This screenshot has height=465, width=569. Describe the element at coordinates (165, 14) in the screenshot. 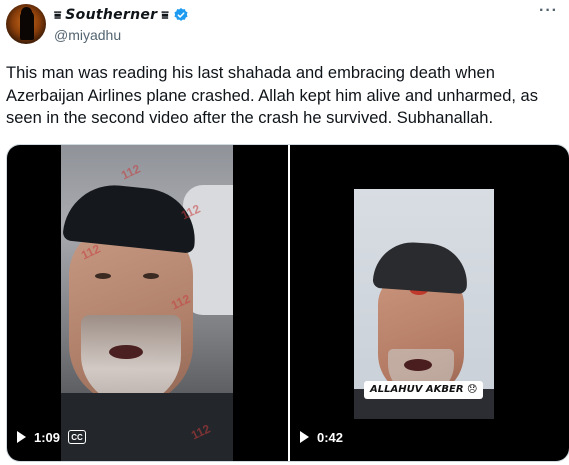

I see `name-decoration-right: ⩸` at that location.